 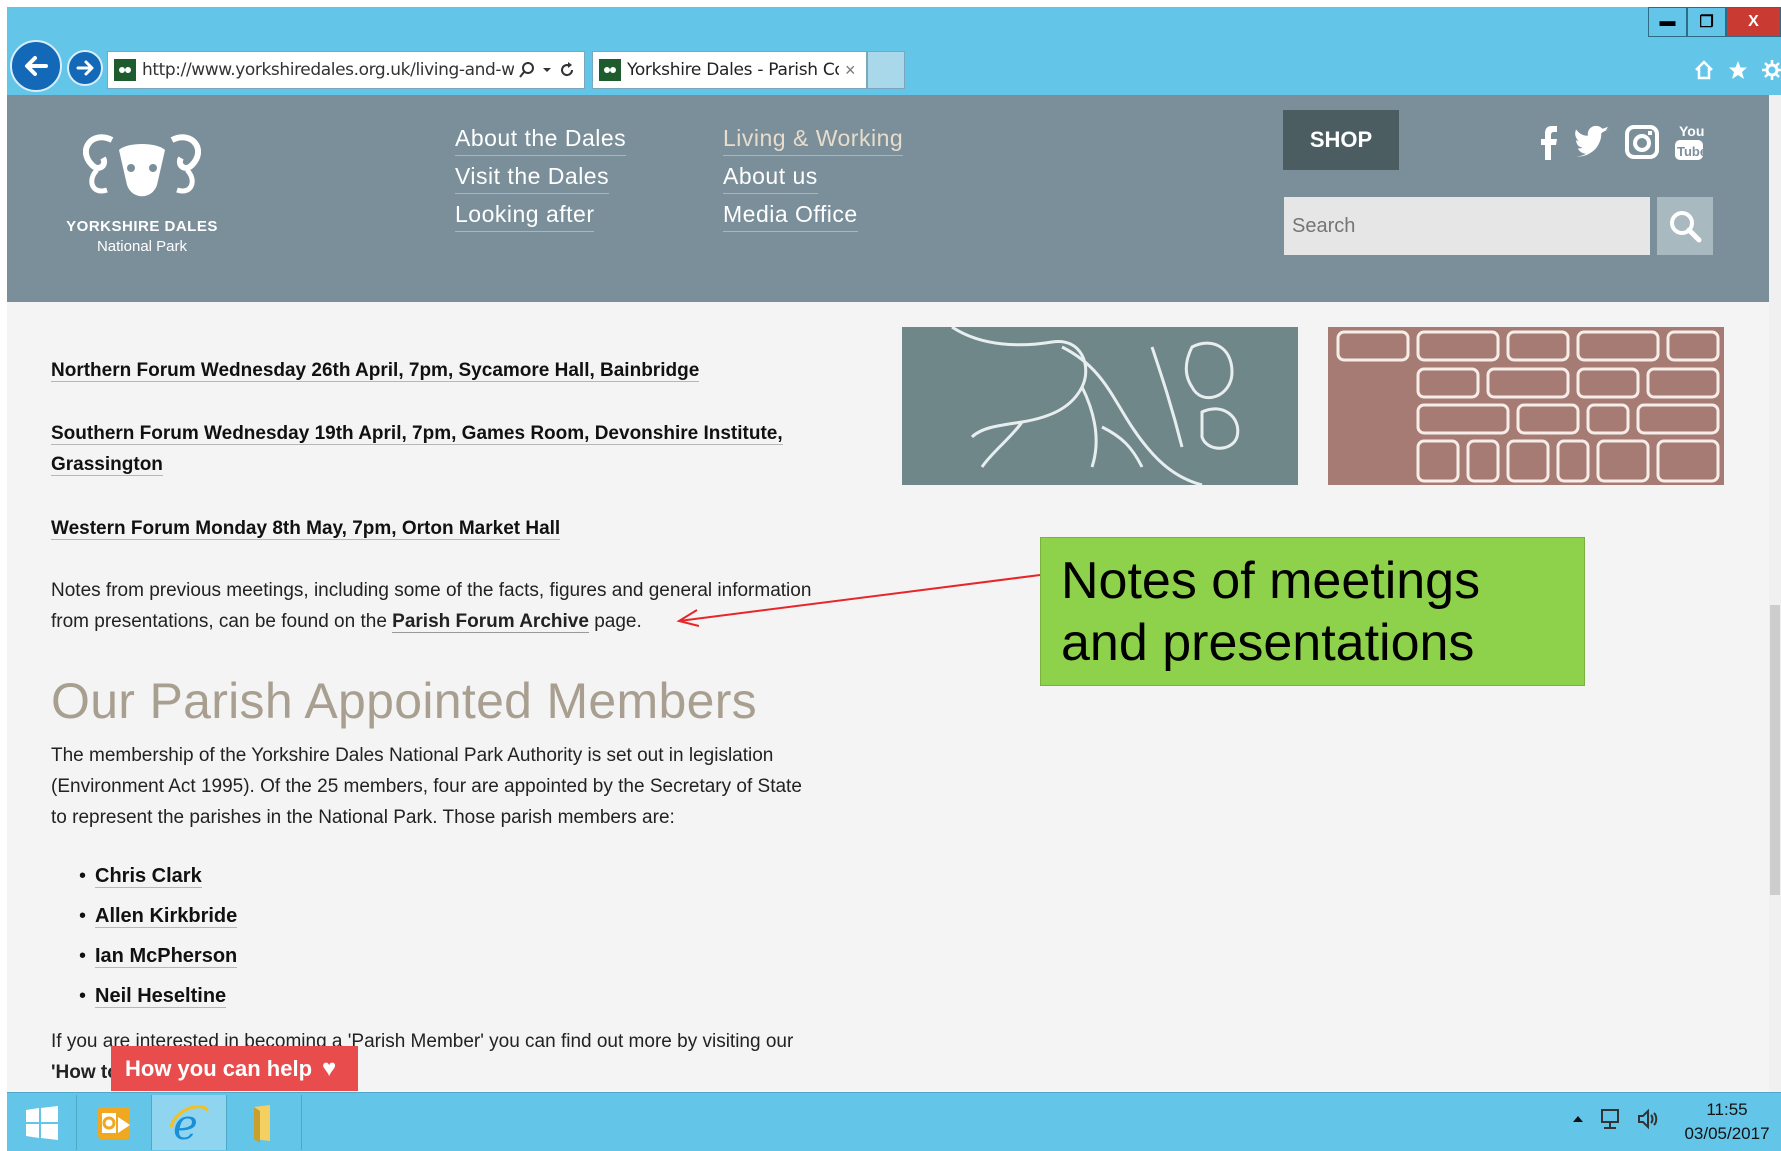 I want to click on taskbar-internet-explorer: e, so click(x=189, y=1122).